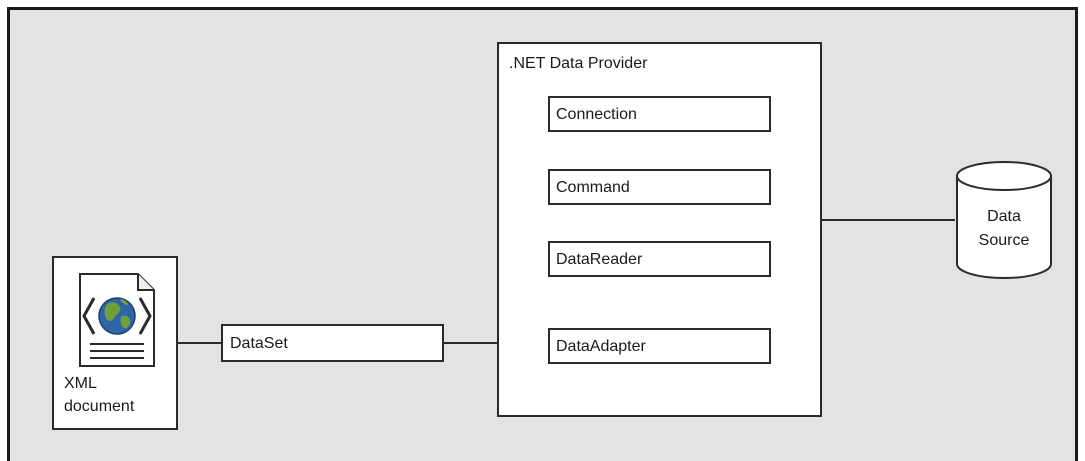 The image size is (1085, 461). Describe the element at coordinates (593, 187) in the screenshot. I see `command-label: Command` at that location.